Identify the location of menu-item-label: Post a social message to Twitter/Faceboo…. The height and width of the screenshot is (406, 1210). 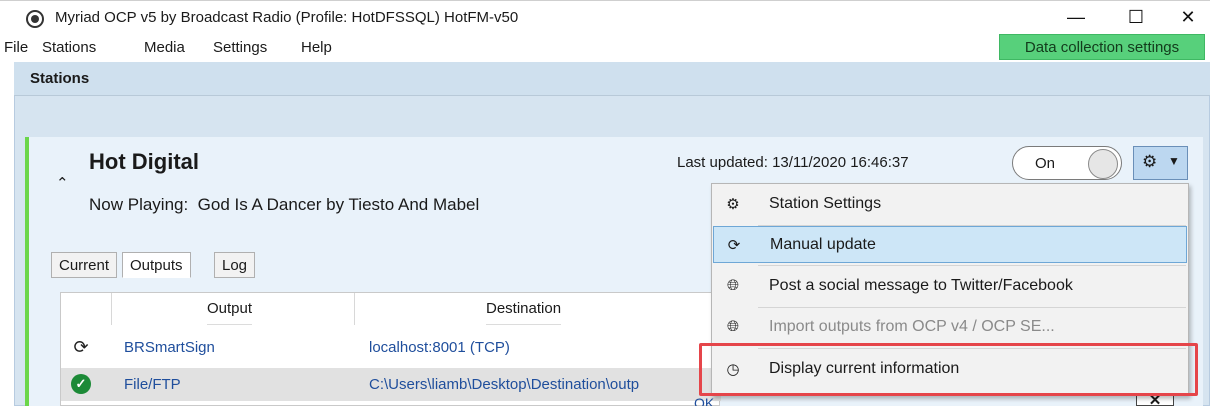
(921, 285).